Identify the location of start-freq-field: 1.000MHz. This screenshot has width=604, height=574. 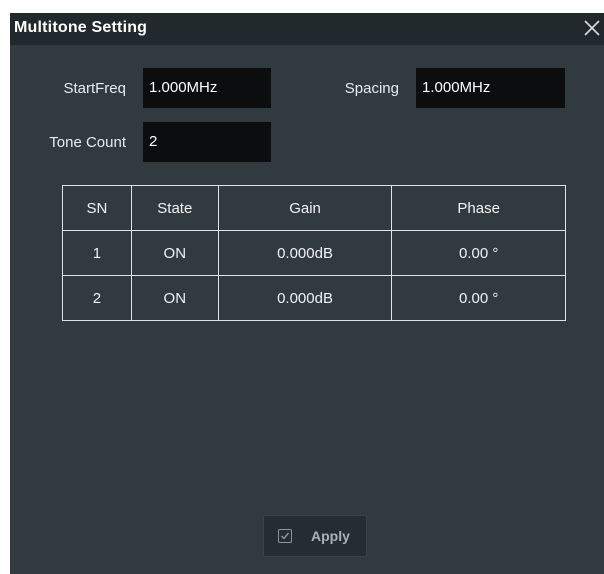
(207, 88).